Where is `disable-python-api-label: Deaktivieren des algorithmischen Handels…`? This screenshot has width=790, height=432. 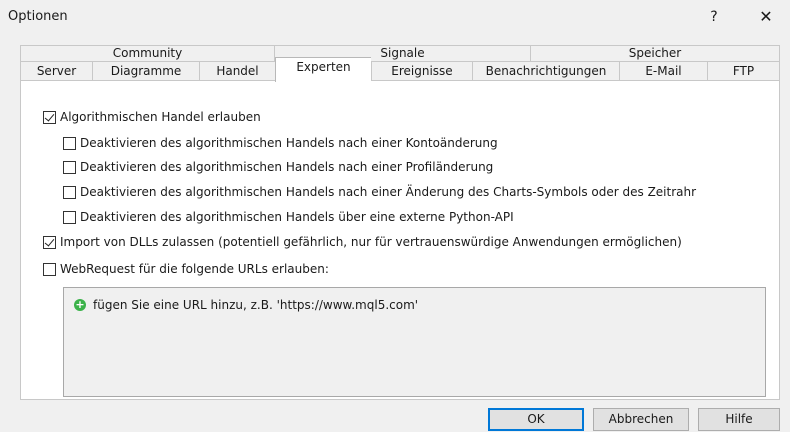 disable-python-api-label: Deaktivieren des algorithmischen Handels… is located at coordinates (297, 217).